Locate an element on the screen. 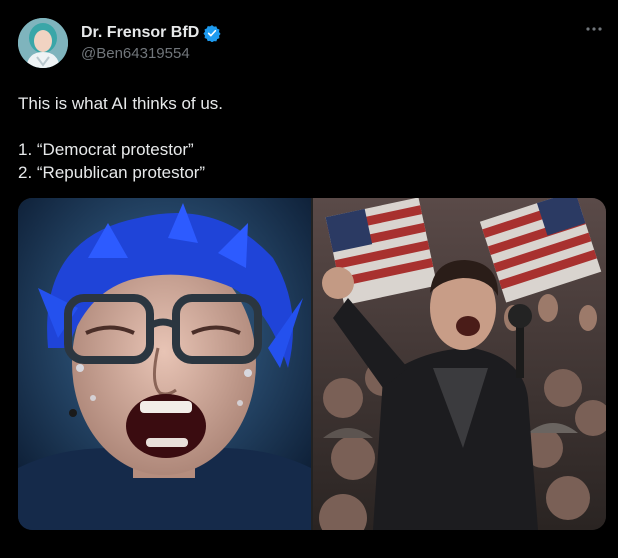 This screenshot has width=618, height=558. avatar-image is located at coordinates (43, 43).